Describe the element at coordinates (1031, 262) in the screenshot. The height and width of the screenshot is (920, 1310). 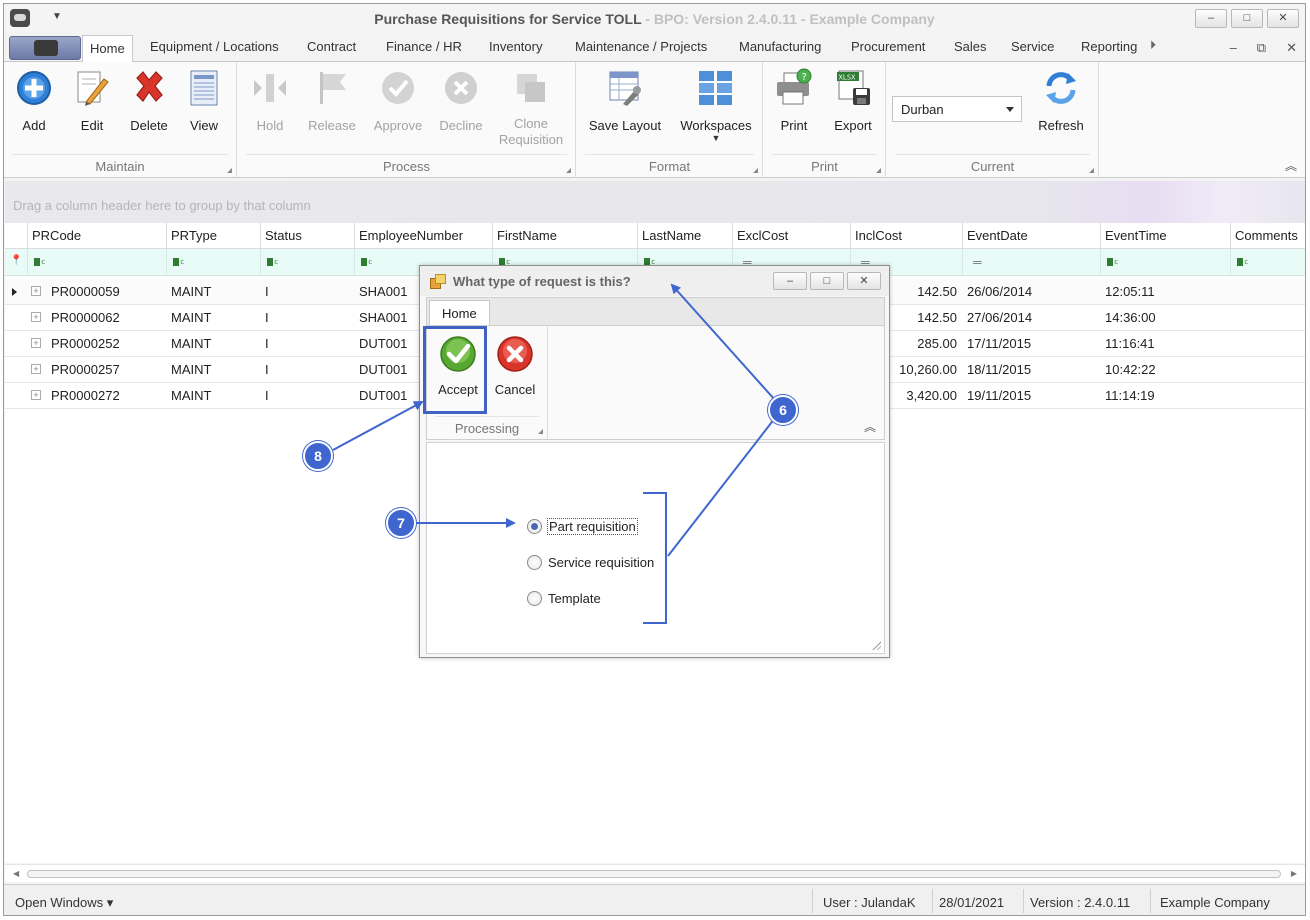
I see `filter-cell-eventdate: ═` at that location.